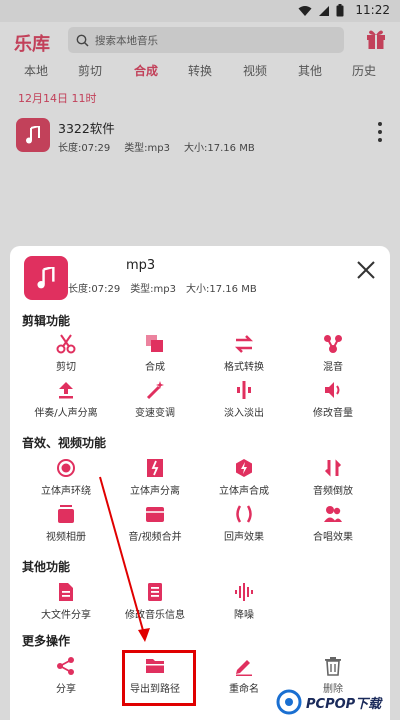 The height and width of the screenshot is (720, 400). Describe the element at coordinates (66, 478) in the screenshot. I see `surround-button: 立体声环绕` at that location.